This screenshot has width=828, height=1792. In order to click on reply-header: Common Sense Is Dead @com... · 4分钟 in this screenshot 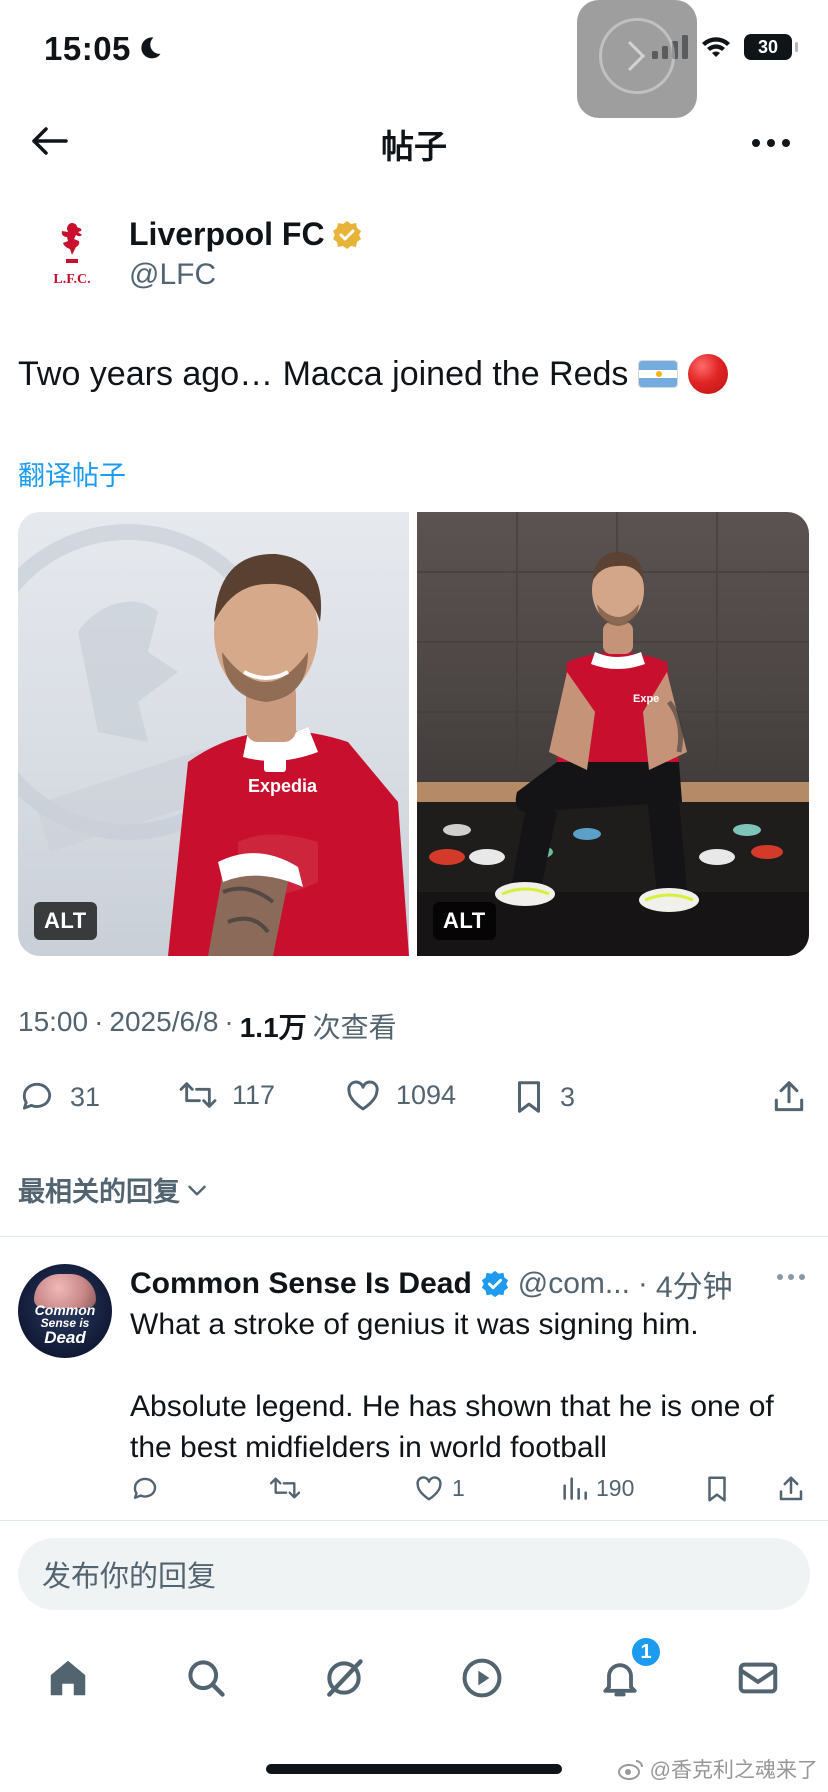, I will do `click(431, 1284)`.